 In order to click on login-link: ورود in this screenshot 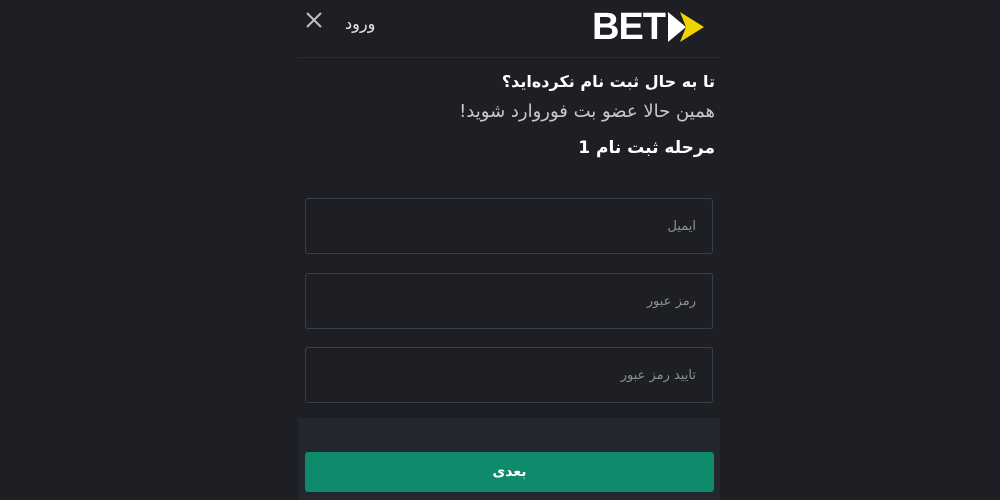, I will do `click(360, 23)`.